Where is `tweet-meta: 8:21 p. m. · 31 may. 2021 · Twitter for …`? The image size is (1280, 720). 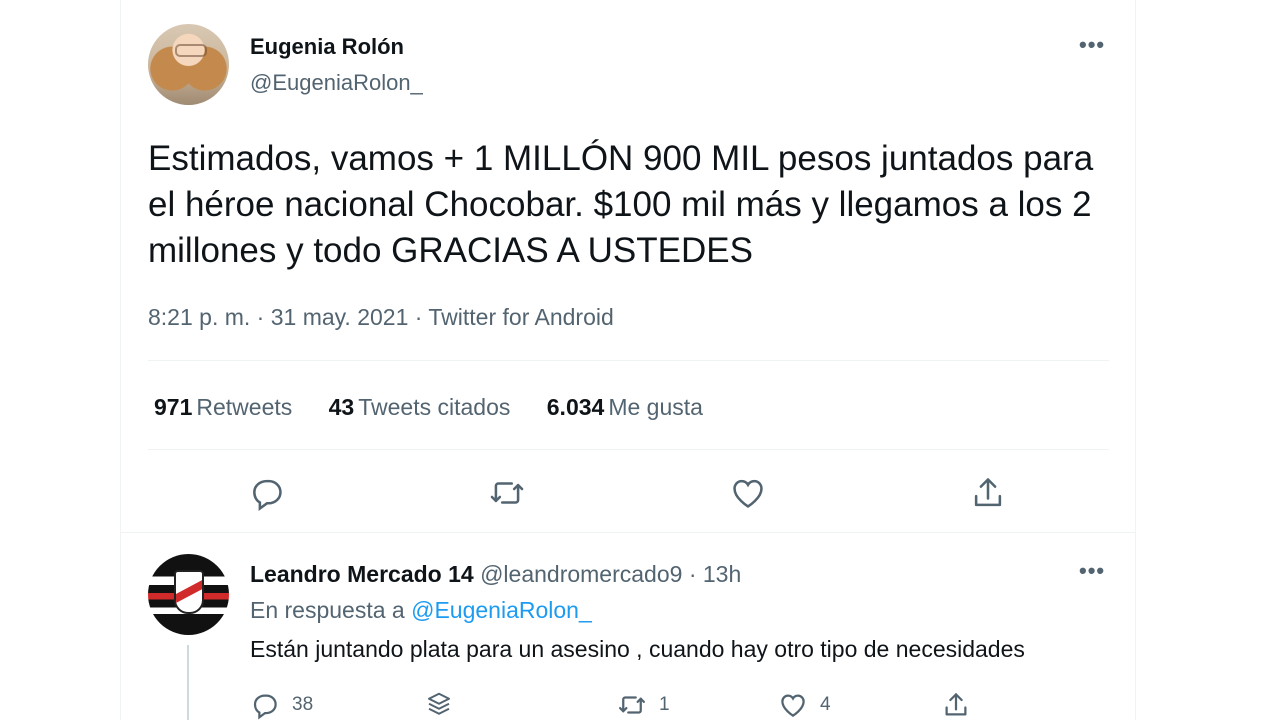
tweet-meta: 8:21 p. m. · 31 may. 2021 · Twitter for … is located at coordinates (381, 317).